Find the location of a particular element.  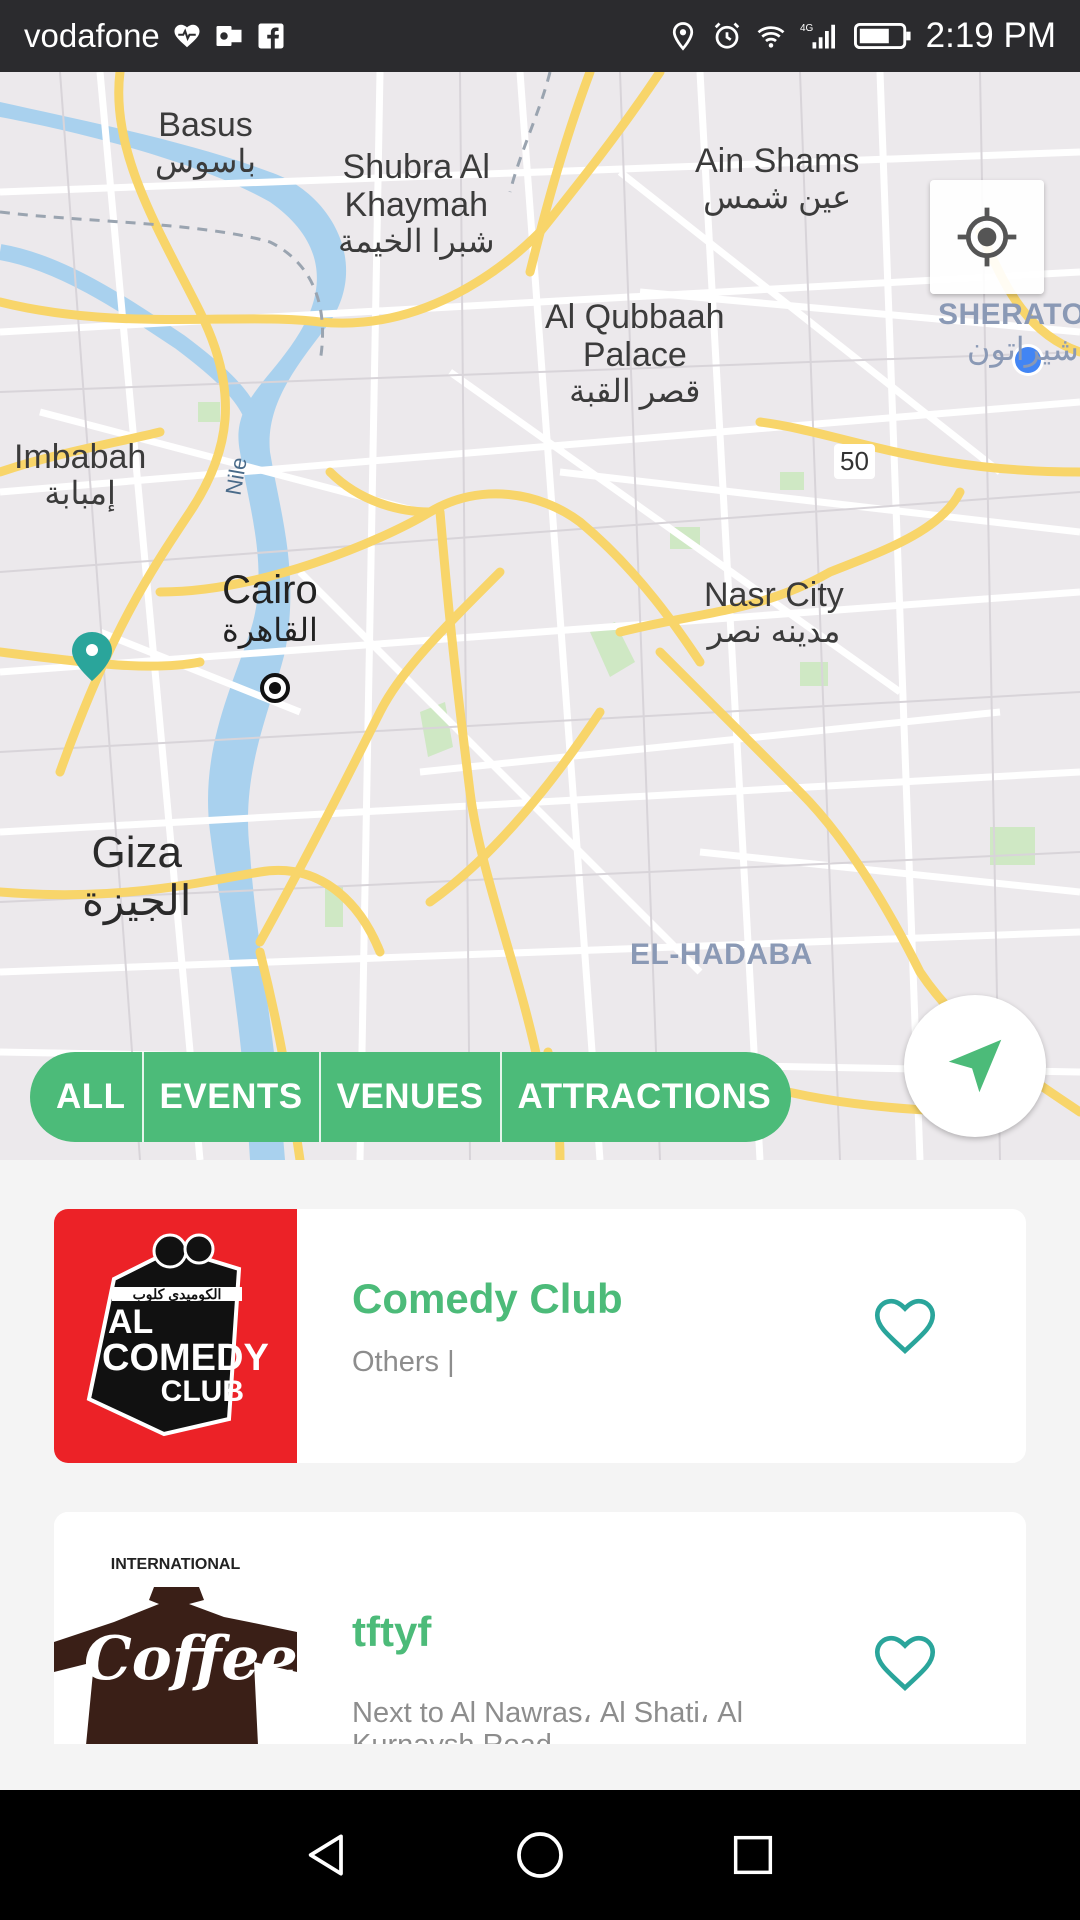

list-bottom-fade is located at coordinates (540, 1767).